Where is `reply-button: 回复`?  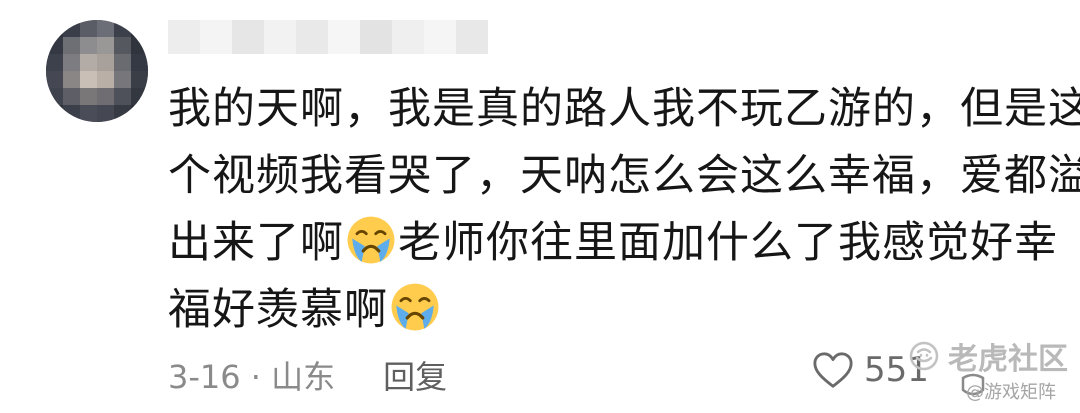 reply-button: 回复 is located at coordinates (415, 375).